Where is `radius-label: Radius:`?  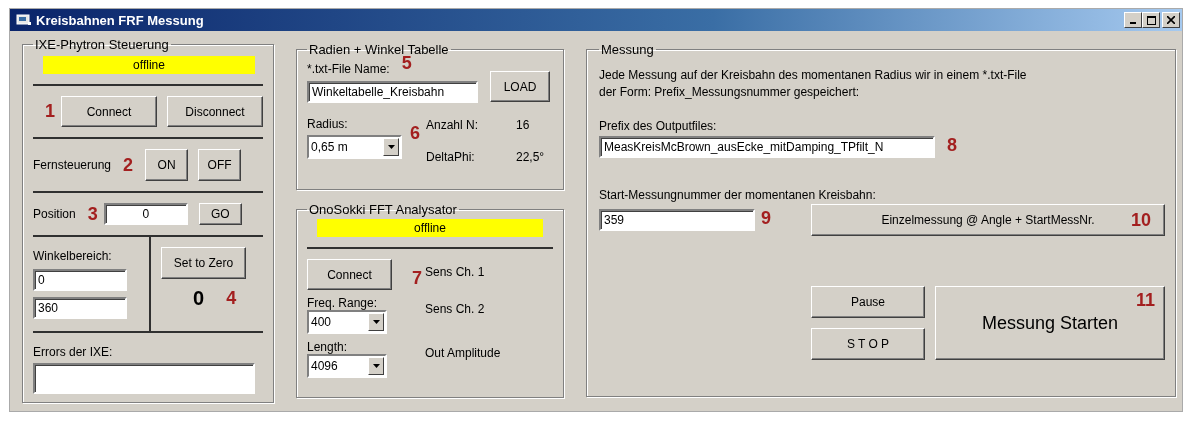
radius-label: Radius: is located at coordinates (328, 124).